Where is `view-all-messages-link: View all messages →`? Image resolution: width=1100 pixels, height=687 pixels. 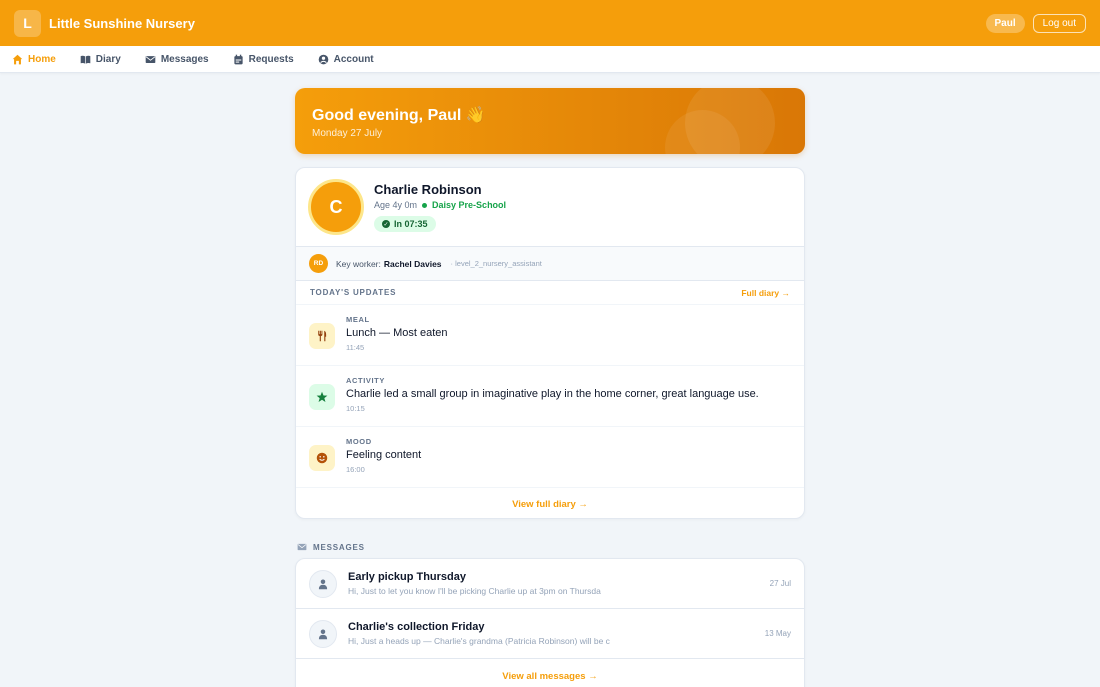
view-all-messages-link: View all messages → is located at coordinates (550, 673).